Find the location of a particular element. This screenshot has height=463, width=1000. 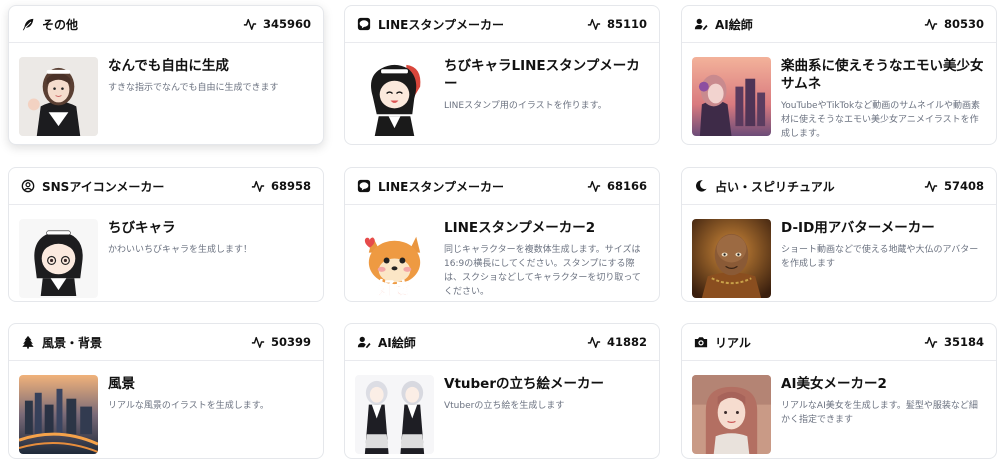

sticker-text: 好き is located at coordinates (394, 288).